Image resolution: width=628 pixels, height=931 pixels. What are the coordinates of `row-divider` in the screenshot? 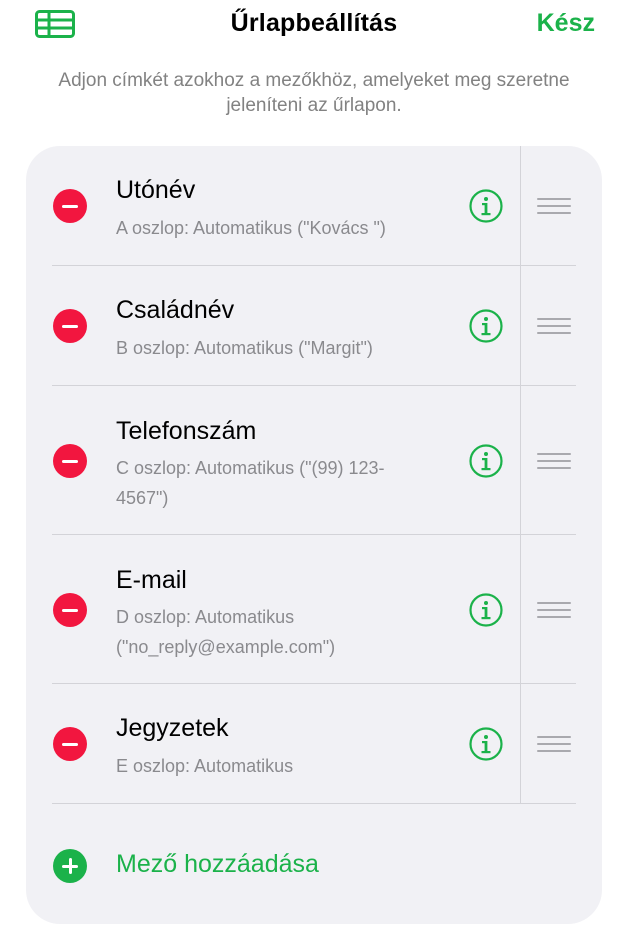 It's located at (314, 803).